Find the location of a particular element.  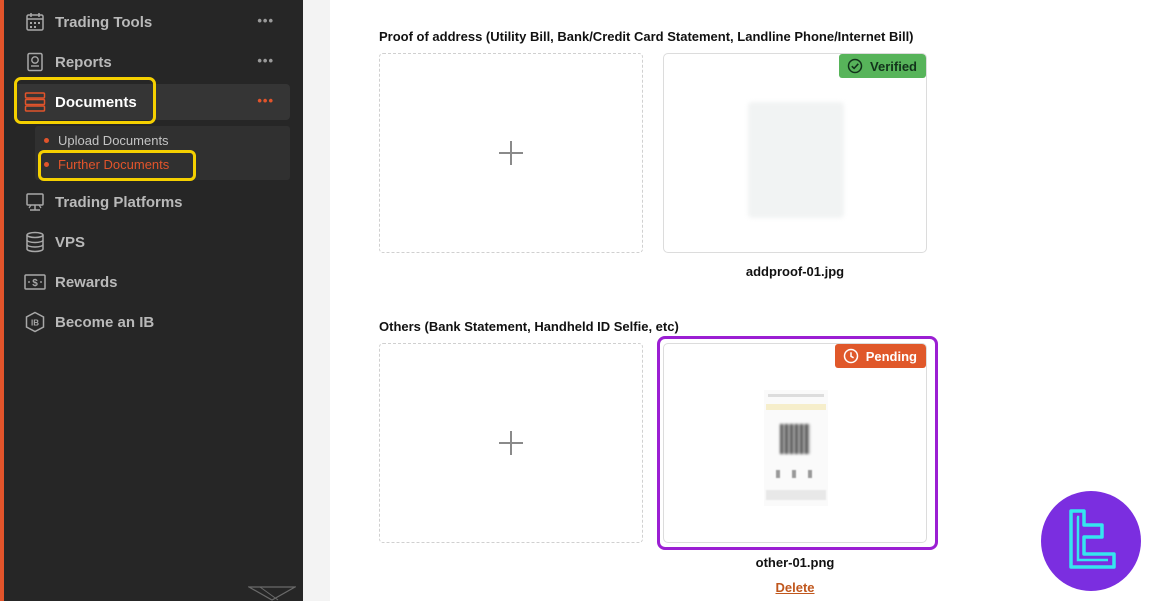

sidebar-item-label: Rewards is located at coordinates (86, 282).